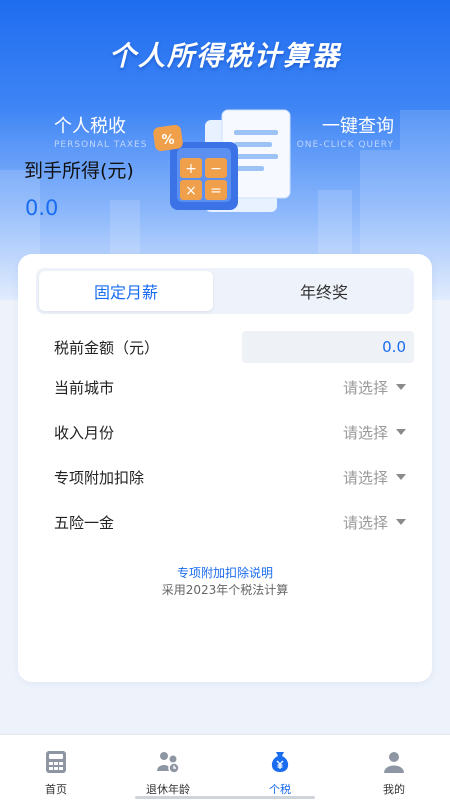  I want to click on social-insurance-row: 五险一金 请选择, so click(234, 522).